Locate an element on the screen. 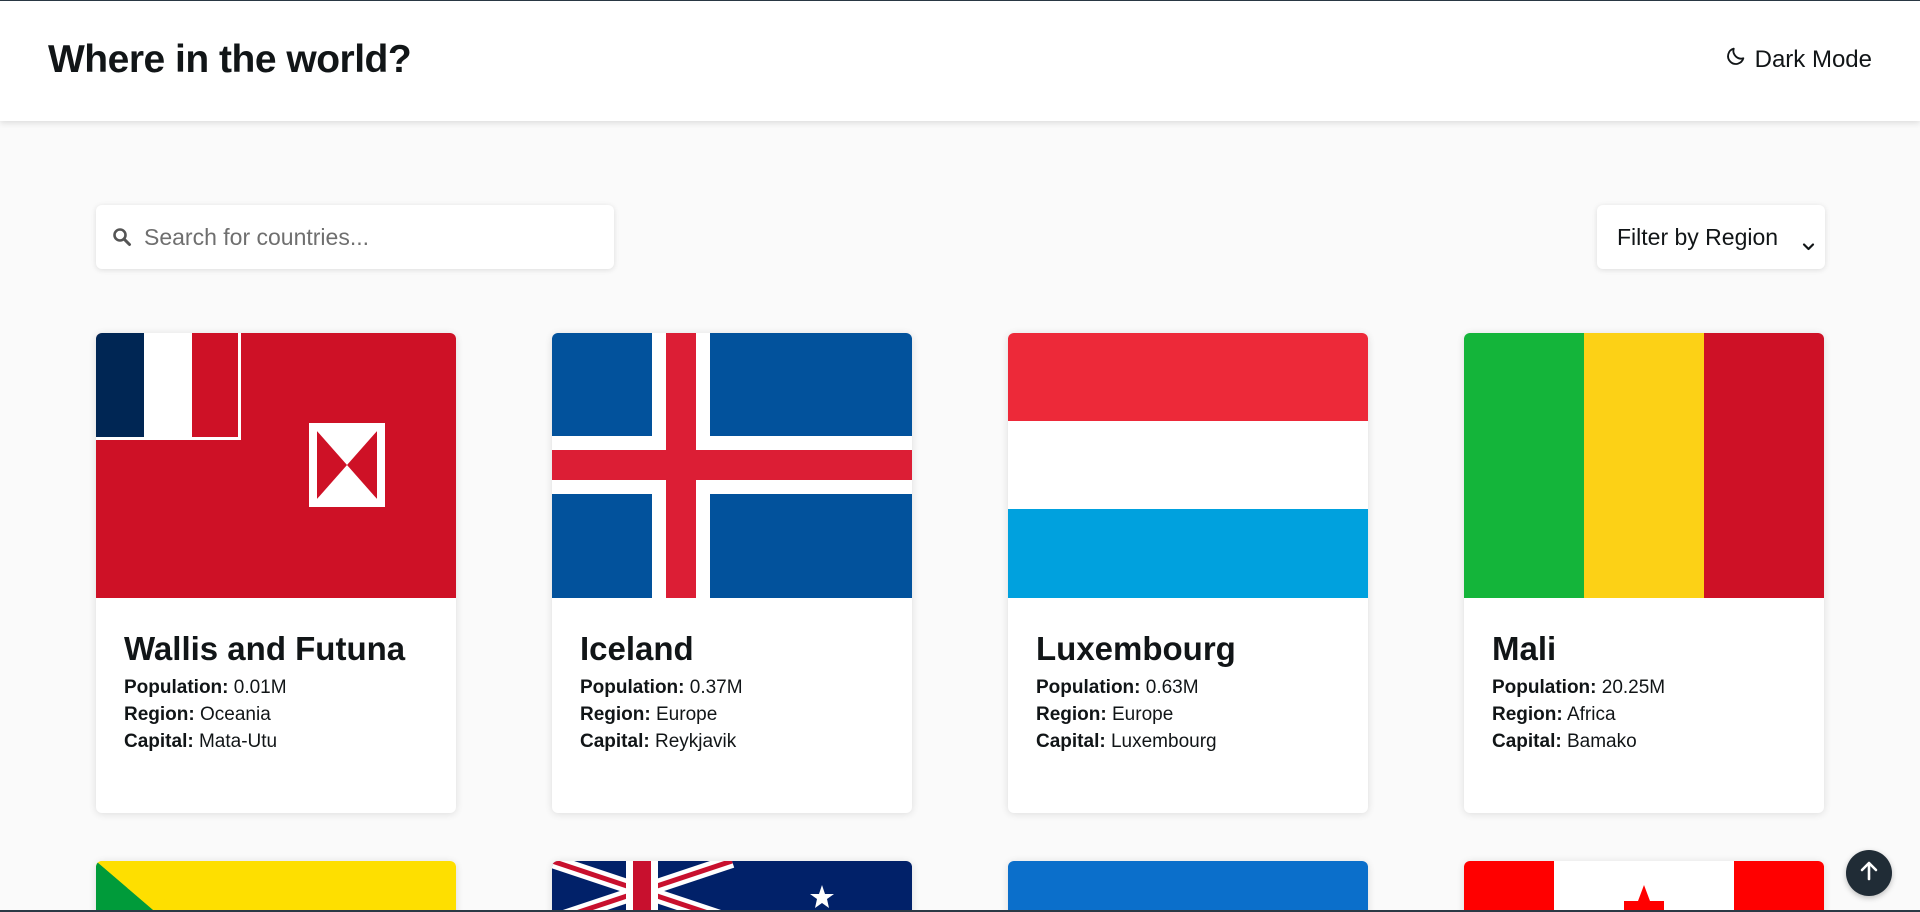 The width and height of the screenshot is (1920, 912). dark-mode-toggle: Dark Mode is located at coordinates (1798, 59).